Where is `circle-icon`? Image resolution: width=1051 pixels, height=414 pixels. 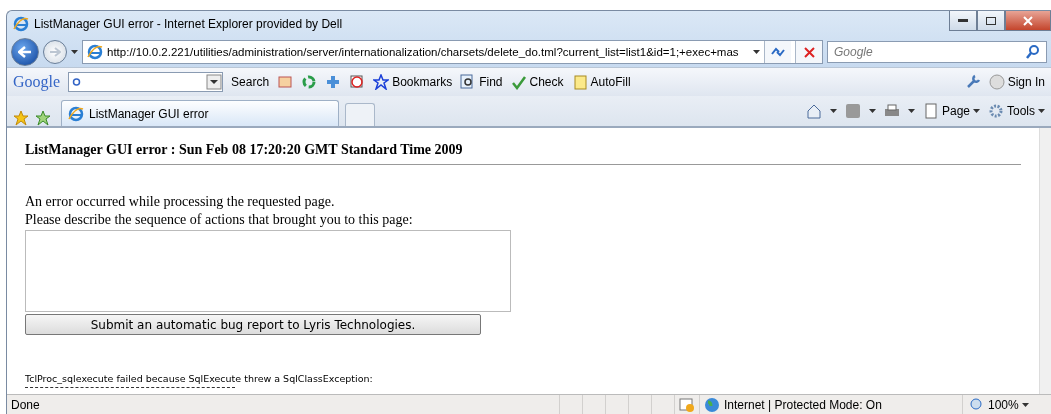
circle-icon is located at coordinates (996, 82).